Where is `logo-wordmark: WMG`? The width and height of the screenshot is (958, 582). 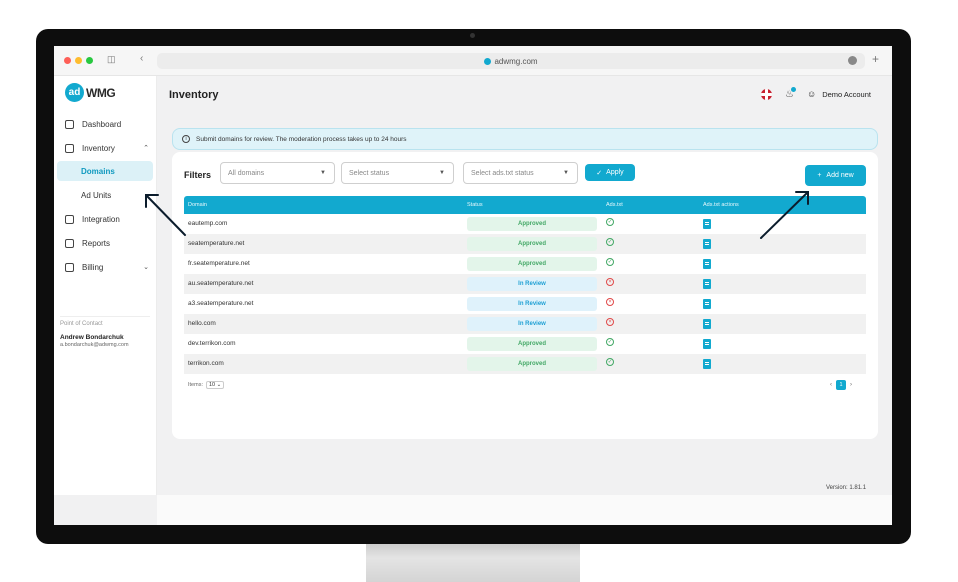
logo-wordmark: WMG is located at coordinates (101, 92).